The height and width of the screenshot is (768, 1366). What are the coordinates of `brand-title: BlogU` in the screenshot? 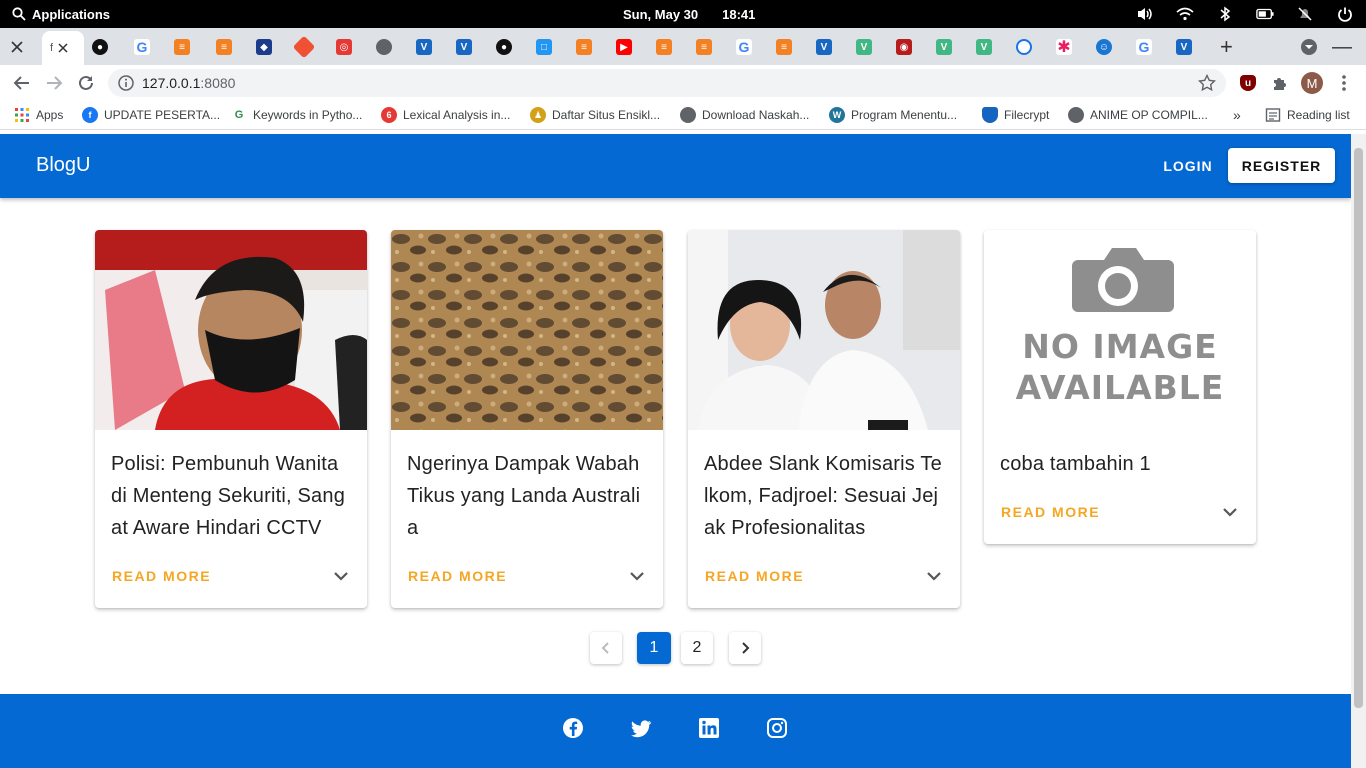 It's located at (63, 165).